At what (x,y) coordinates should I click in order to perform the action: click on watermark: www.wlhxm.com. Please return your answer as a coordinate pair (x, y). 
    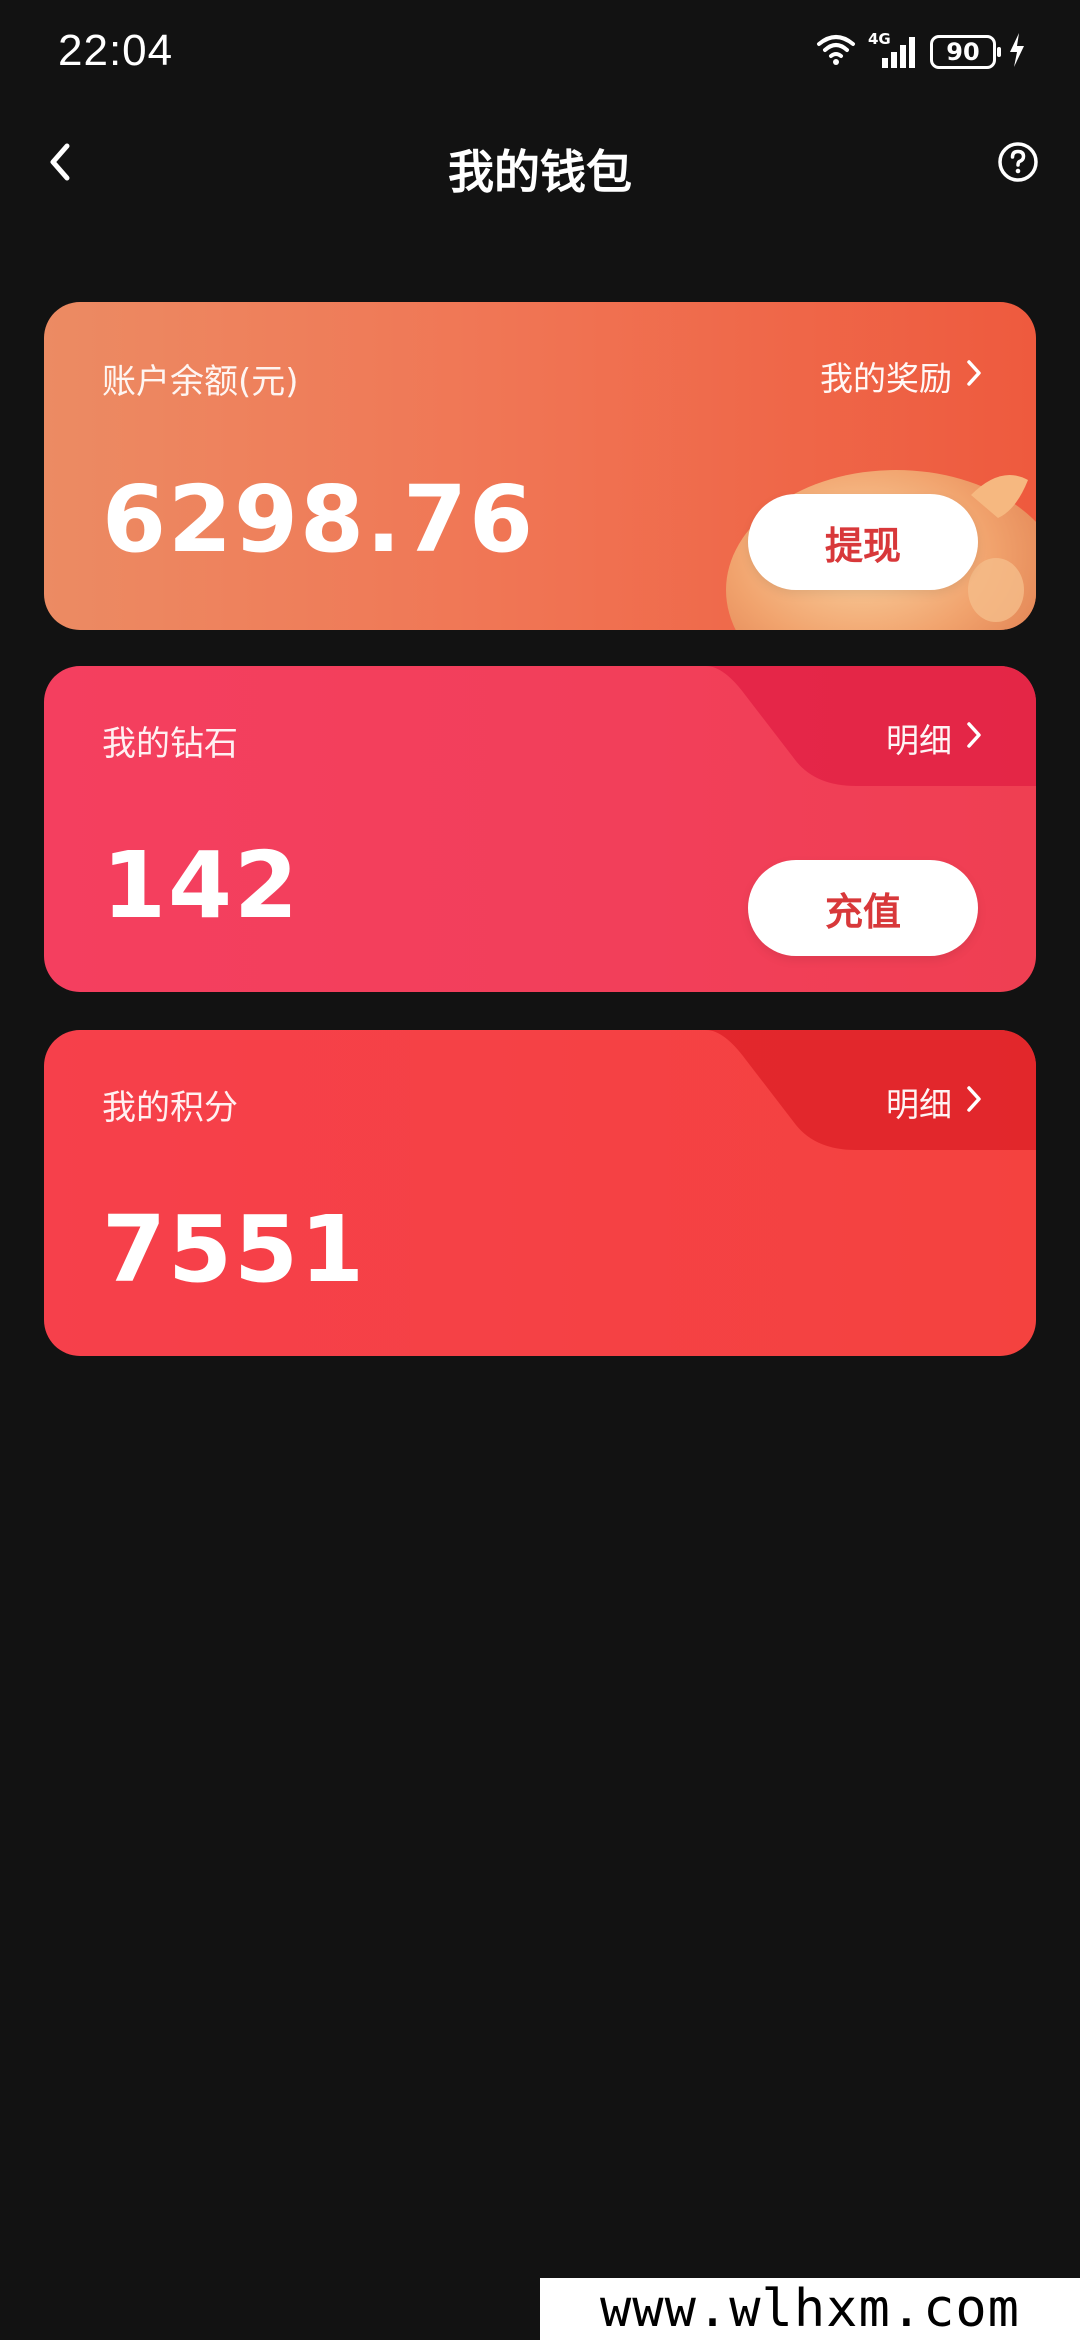
    Looking at the image, I should click on (810, 2309).